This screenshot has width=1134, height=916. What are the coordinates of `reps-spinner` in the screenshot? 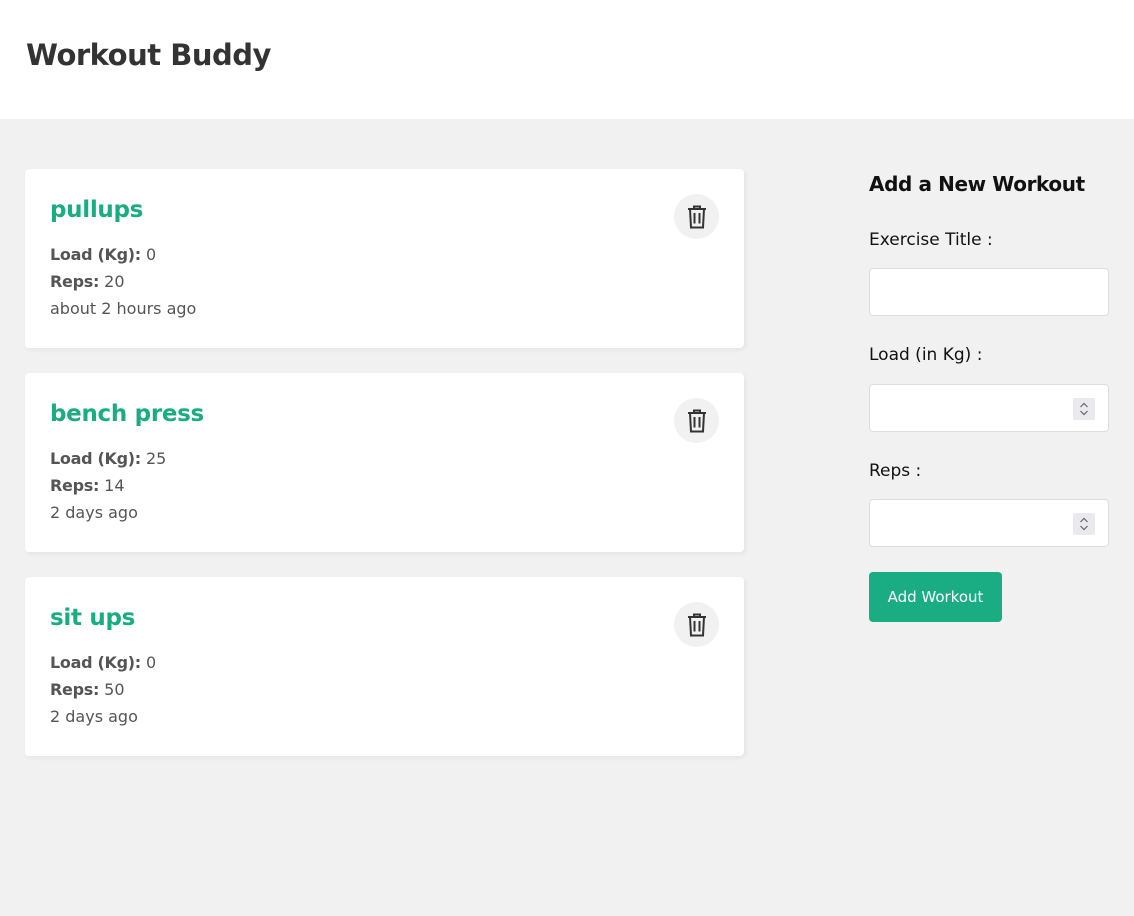 It's located at (1084, 524).